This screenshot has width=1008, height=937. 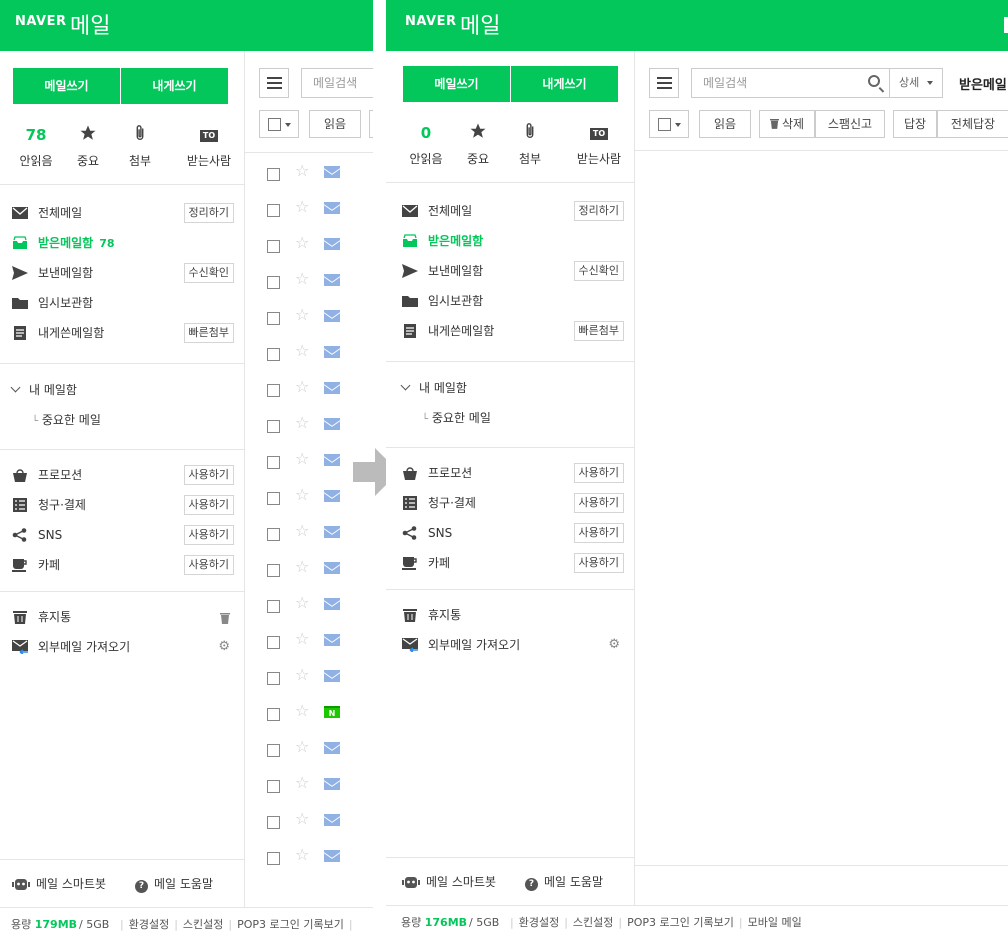 I want to click on report-spam-button: 스팸신고, so click(x=850, y=124).